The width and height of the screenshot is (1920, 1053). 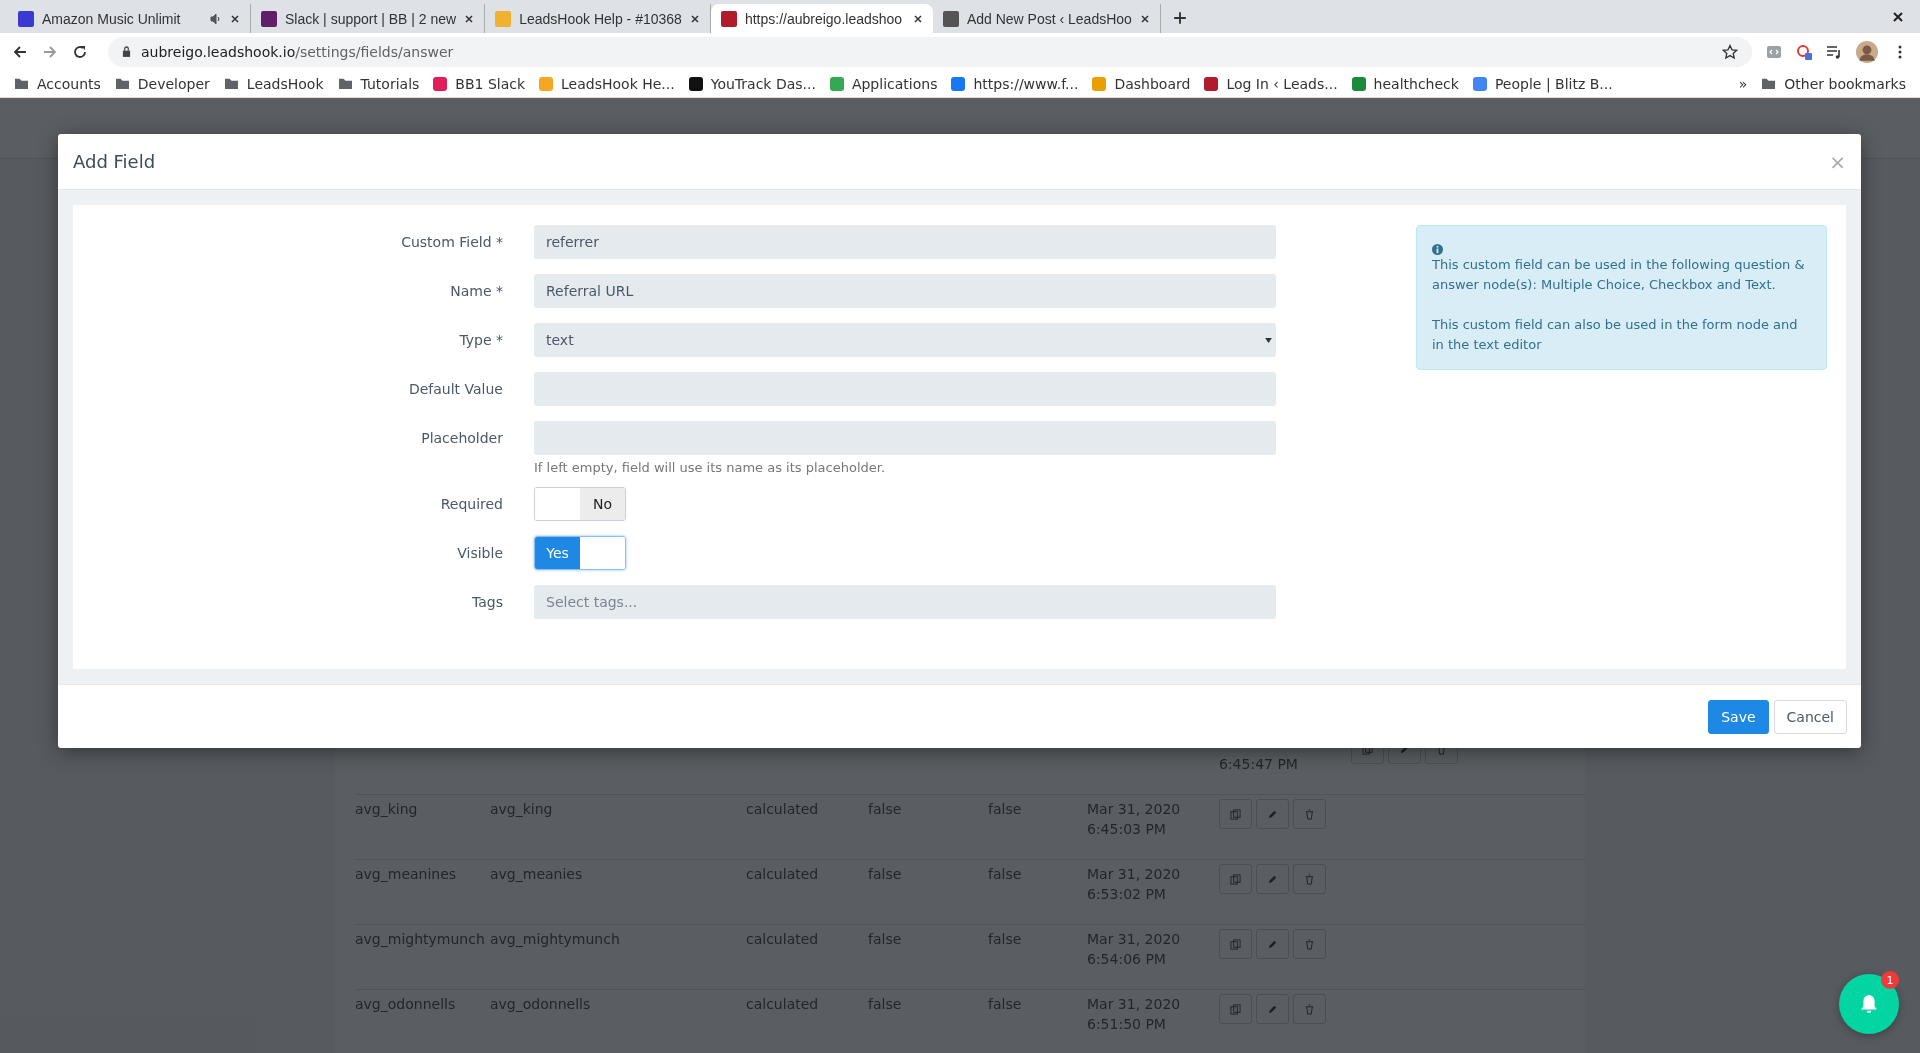 What do you see at coordinates (455, 389) in the screenshot?
I see `field-label: Default Value` at bounding box center [455, 389].